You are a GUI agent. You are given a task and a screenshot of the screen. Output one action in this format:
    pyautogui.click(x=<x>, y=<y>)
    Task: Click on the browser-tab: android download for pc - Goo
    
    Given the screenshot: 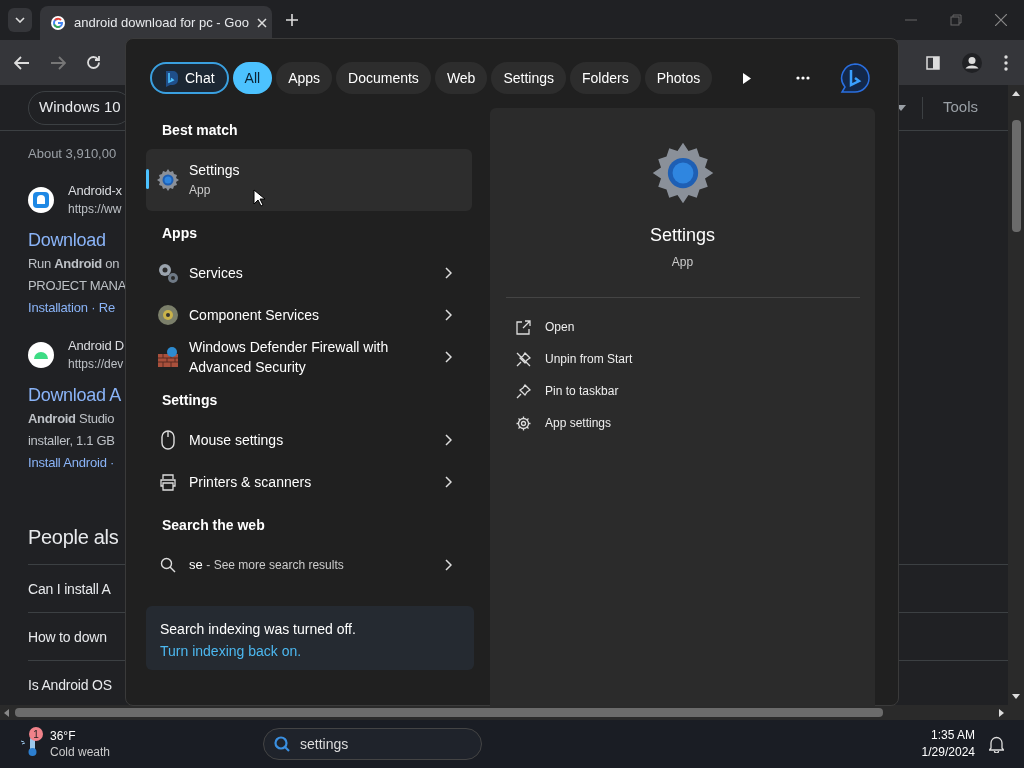 What is the action you would take?
    pyautogui.click(x=156, y=23)
    